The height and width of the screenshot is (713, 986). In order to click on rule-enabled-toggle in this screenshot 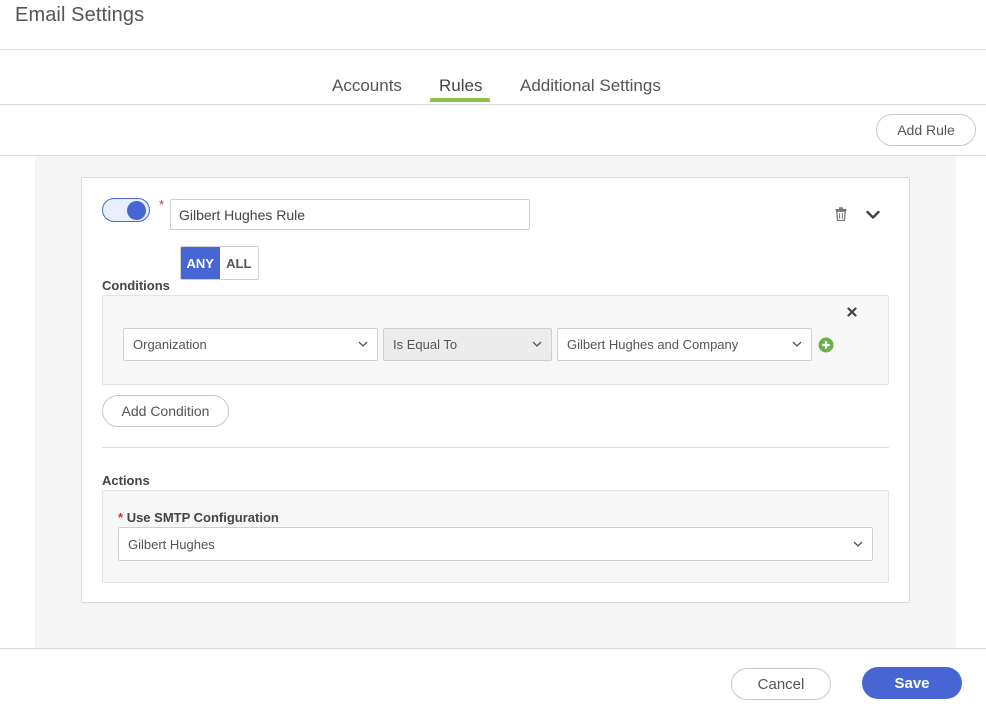, I will do `click(126, 210)`.